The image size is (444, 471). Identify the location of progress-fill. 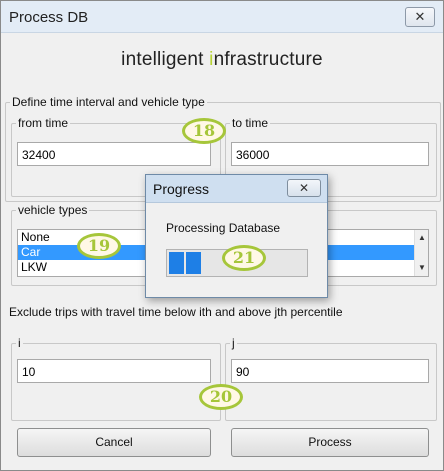
(185, 263).